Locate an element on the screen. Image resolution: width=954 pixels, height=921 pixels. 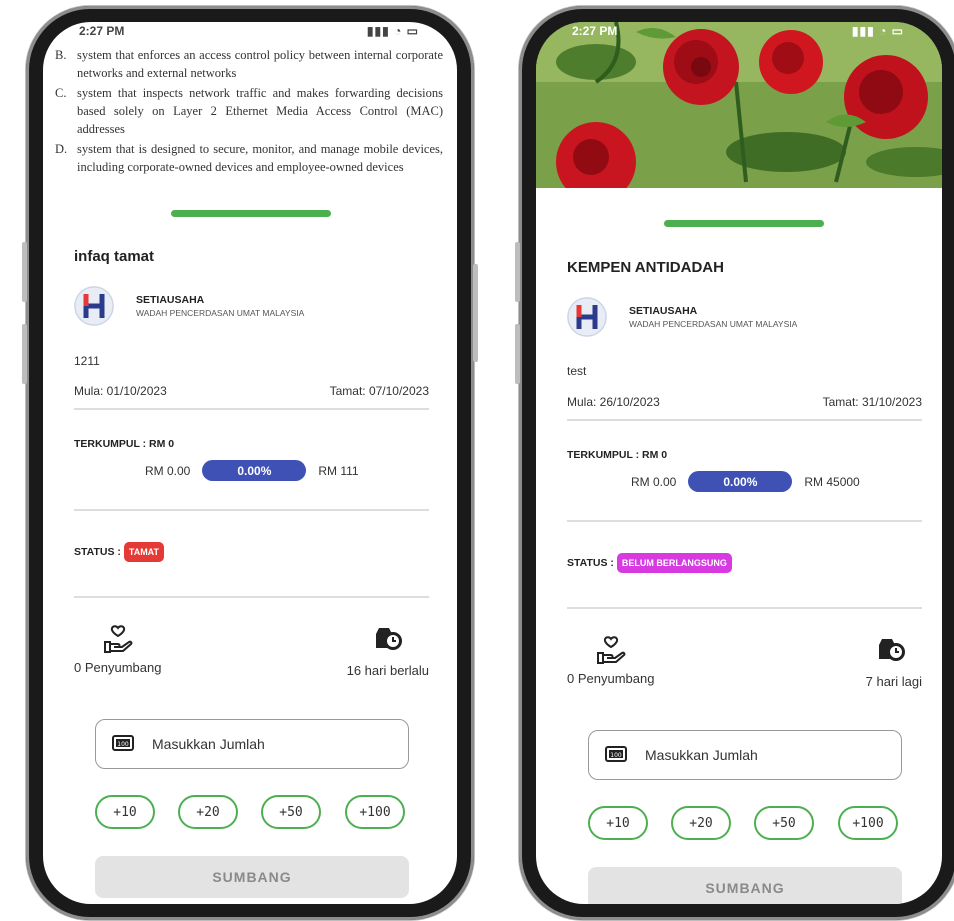
status-row: STATUS : TAMAT is located at coordinates (119, 552).